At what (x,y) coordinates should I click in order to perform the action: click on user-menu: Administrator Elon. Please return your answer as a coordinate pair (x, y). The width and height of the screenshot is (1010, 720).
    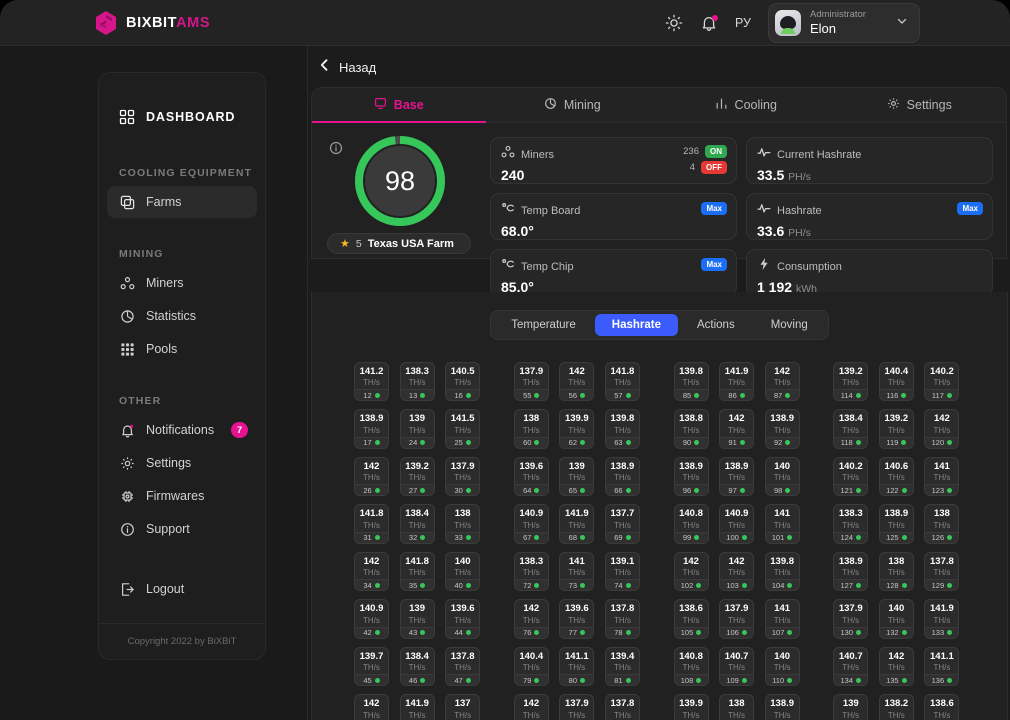
    Looking at the image, I should click on (844, 23).